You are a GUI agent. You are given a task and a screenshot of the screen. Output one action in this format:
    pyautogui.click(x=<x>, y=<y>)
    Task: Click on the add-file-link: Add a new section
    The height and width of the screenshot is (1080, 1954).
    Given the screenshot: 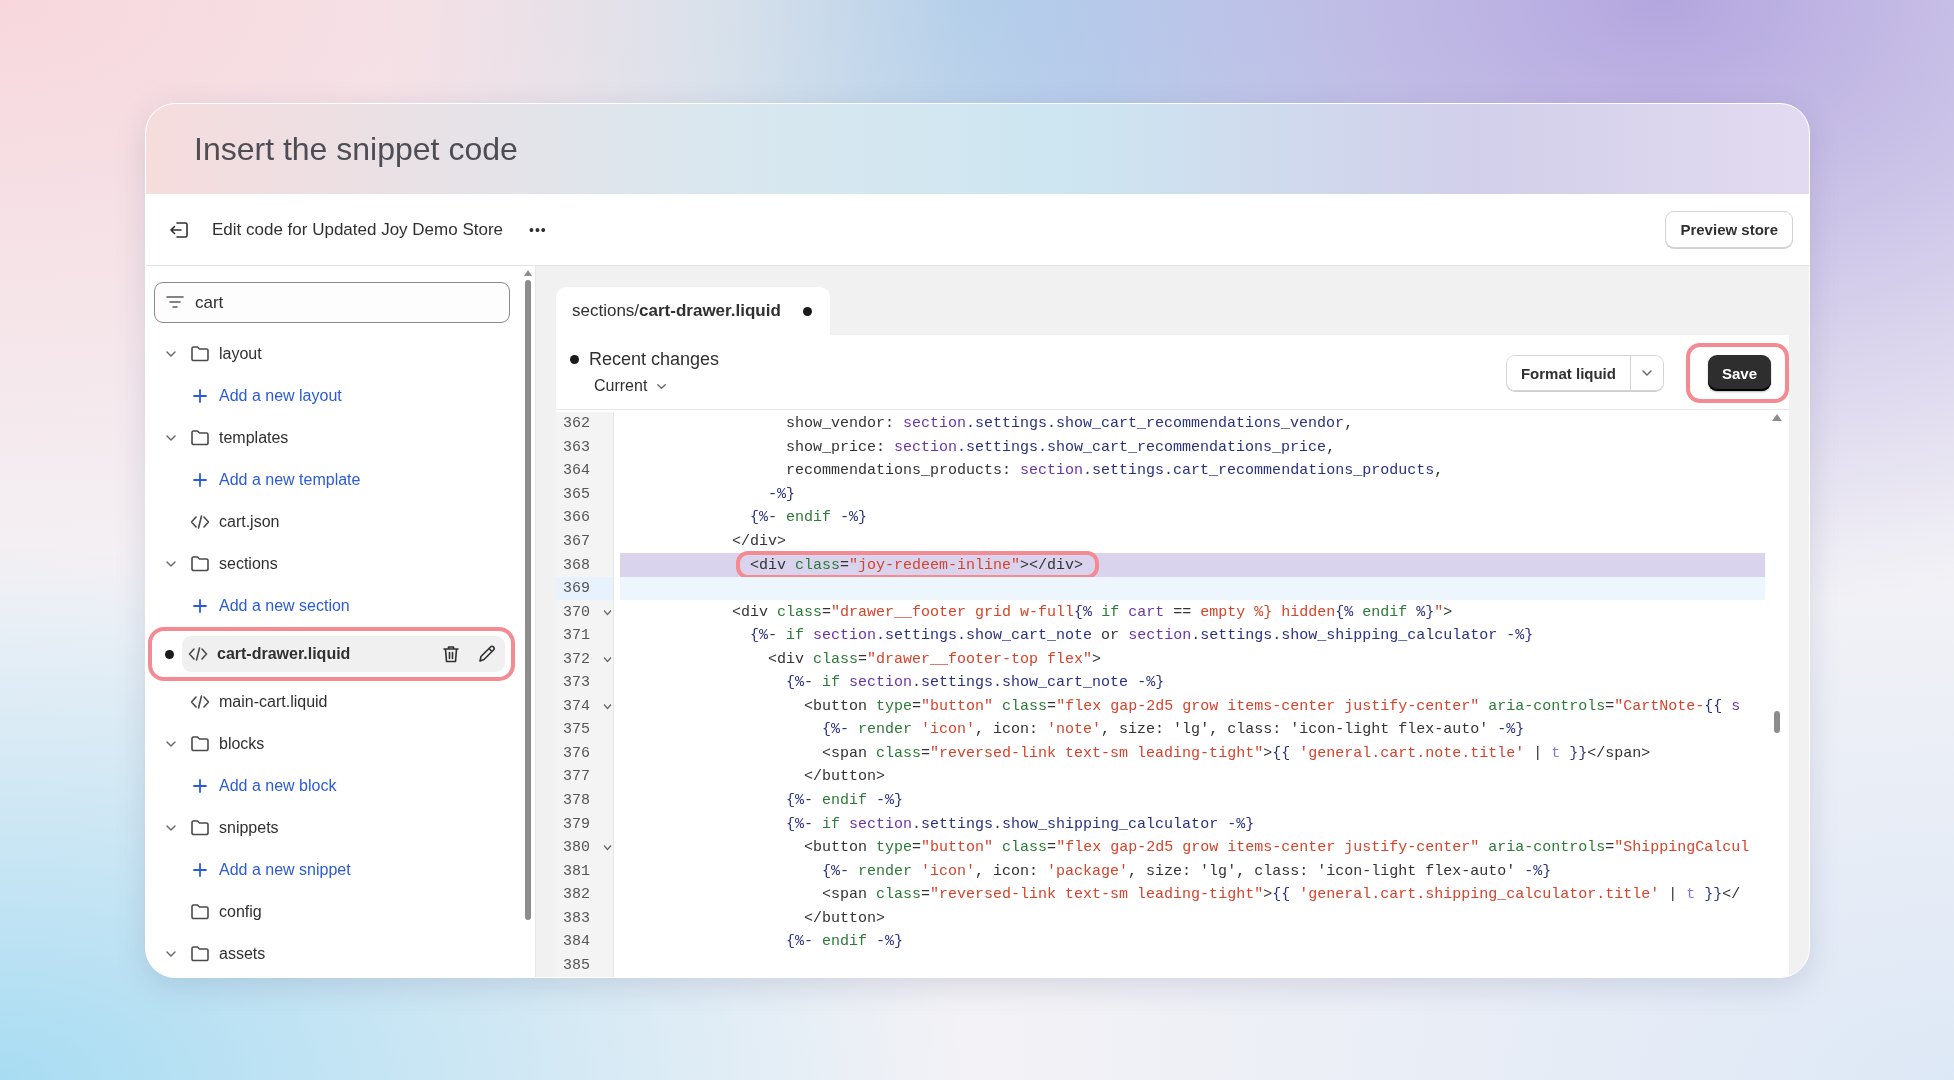 What is the action you would take?
    pyautogui.click(x=345, y=606)
    